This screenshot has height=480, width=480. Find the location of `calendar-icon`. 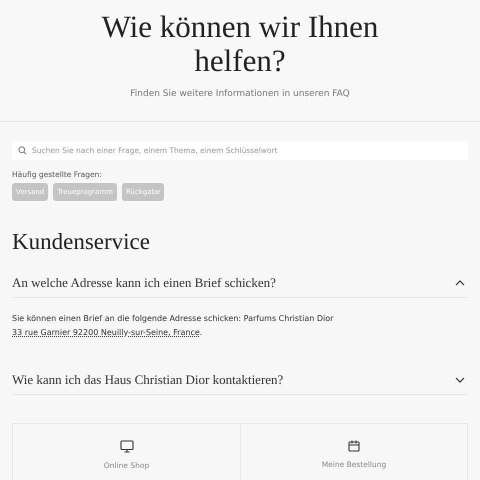

calendar-icon is located at coordinates (354, 446).